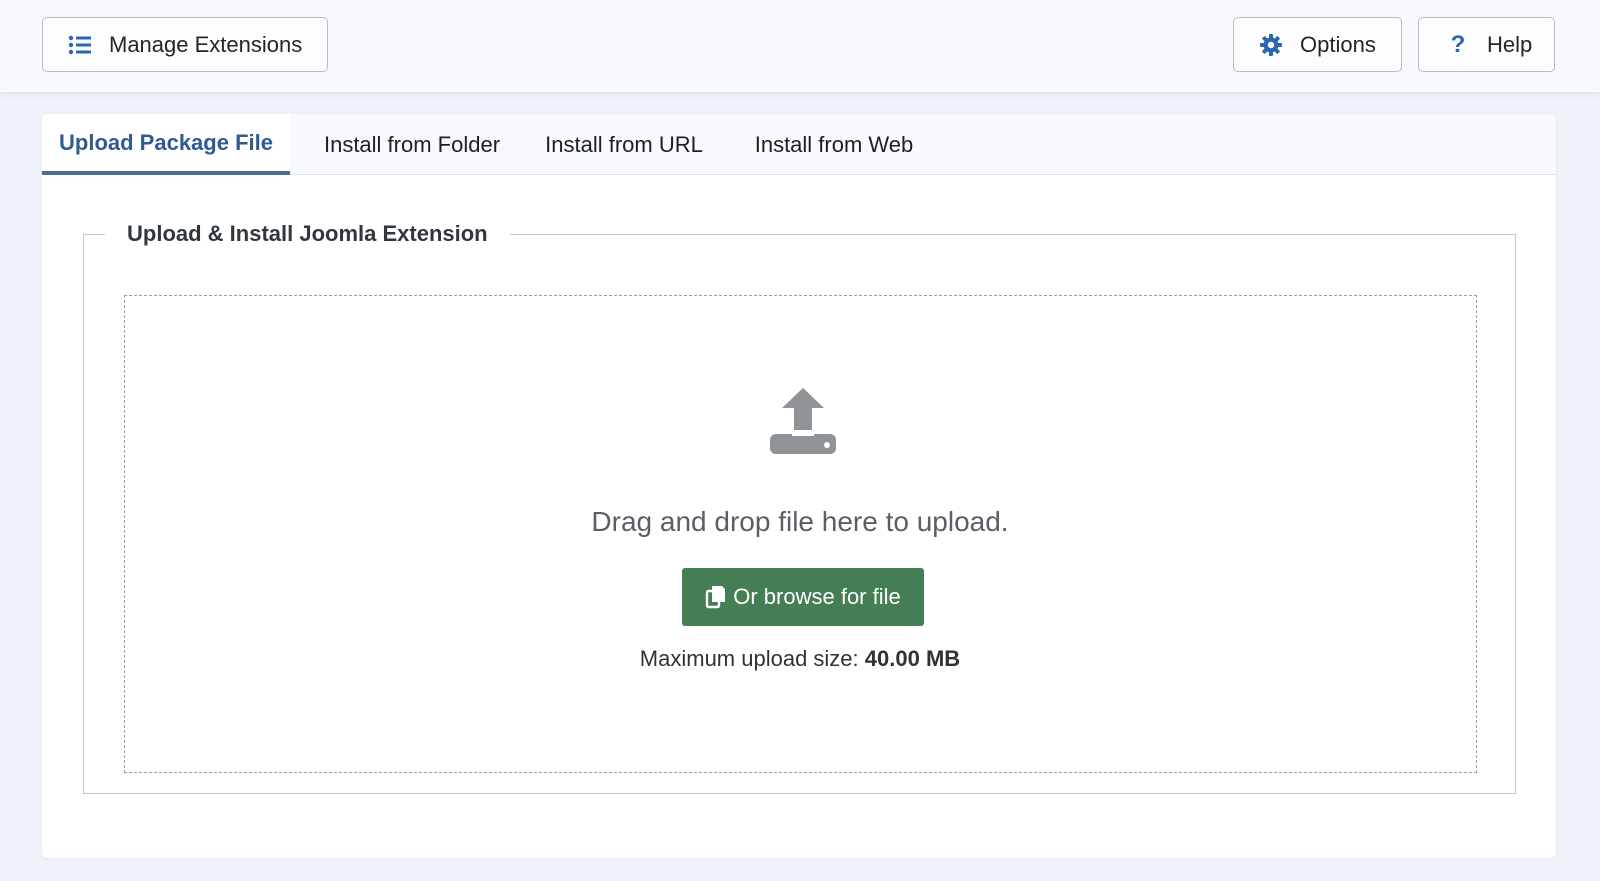 The image size is (1600, 881). I want to click on toolbar: Manage Extensions Options ? Help, so click(800, 46).